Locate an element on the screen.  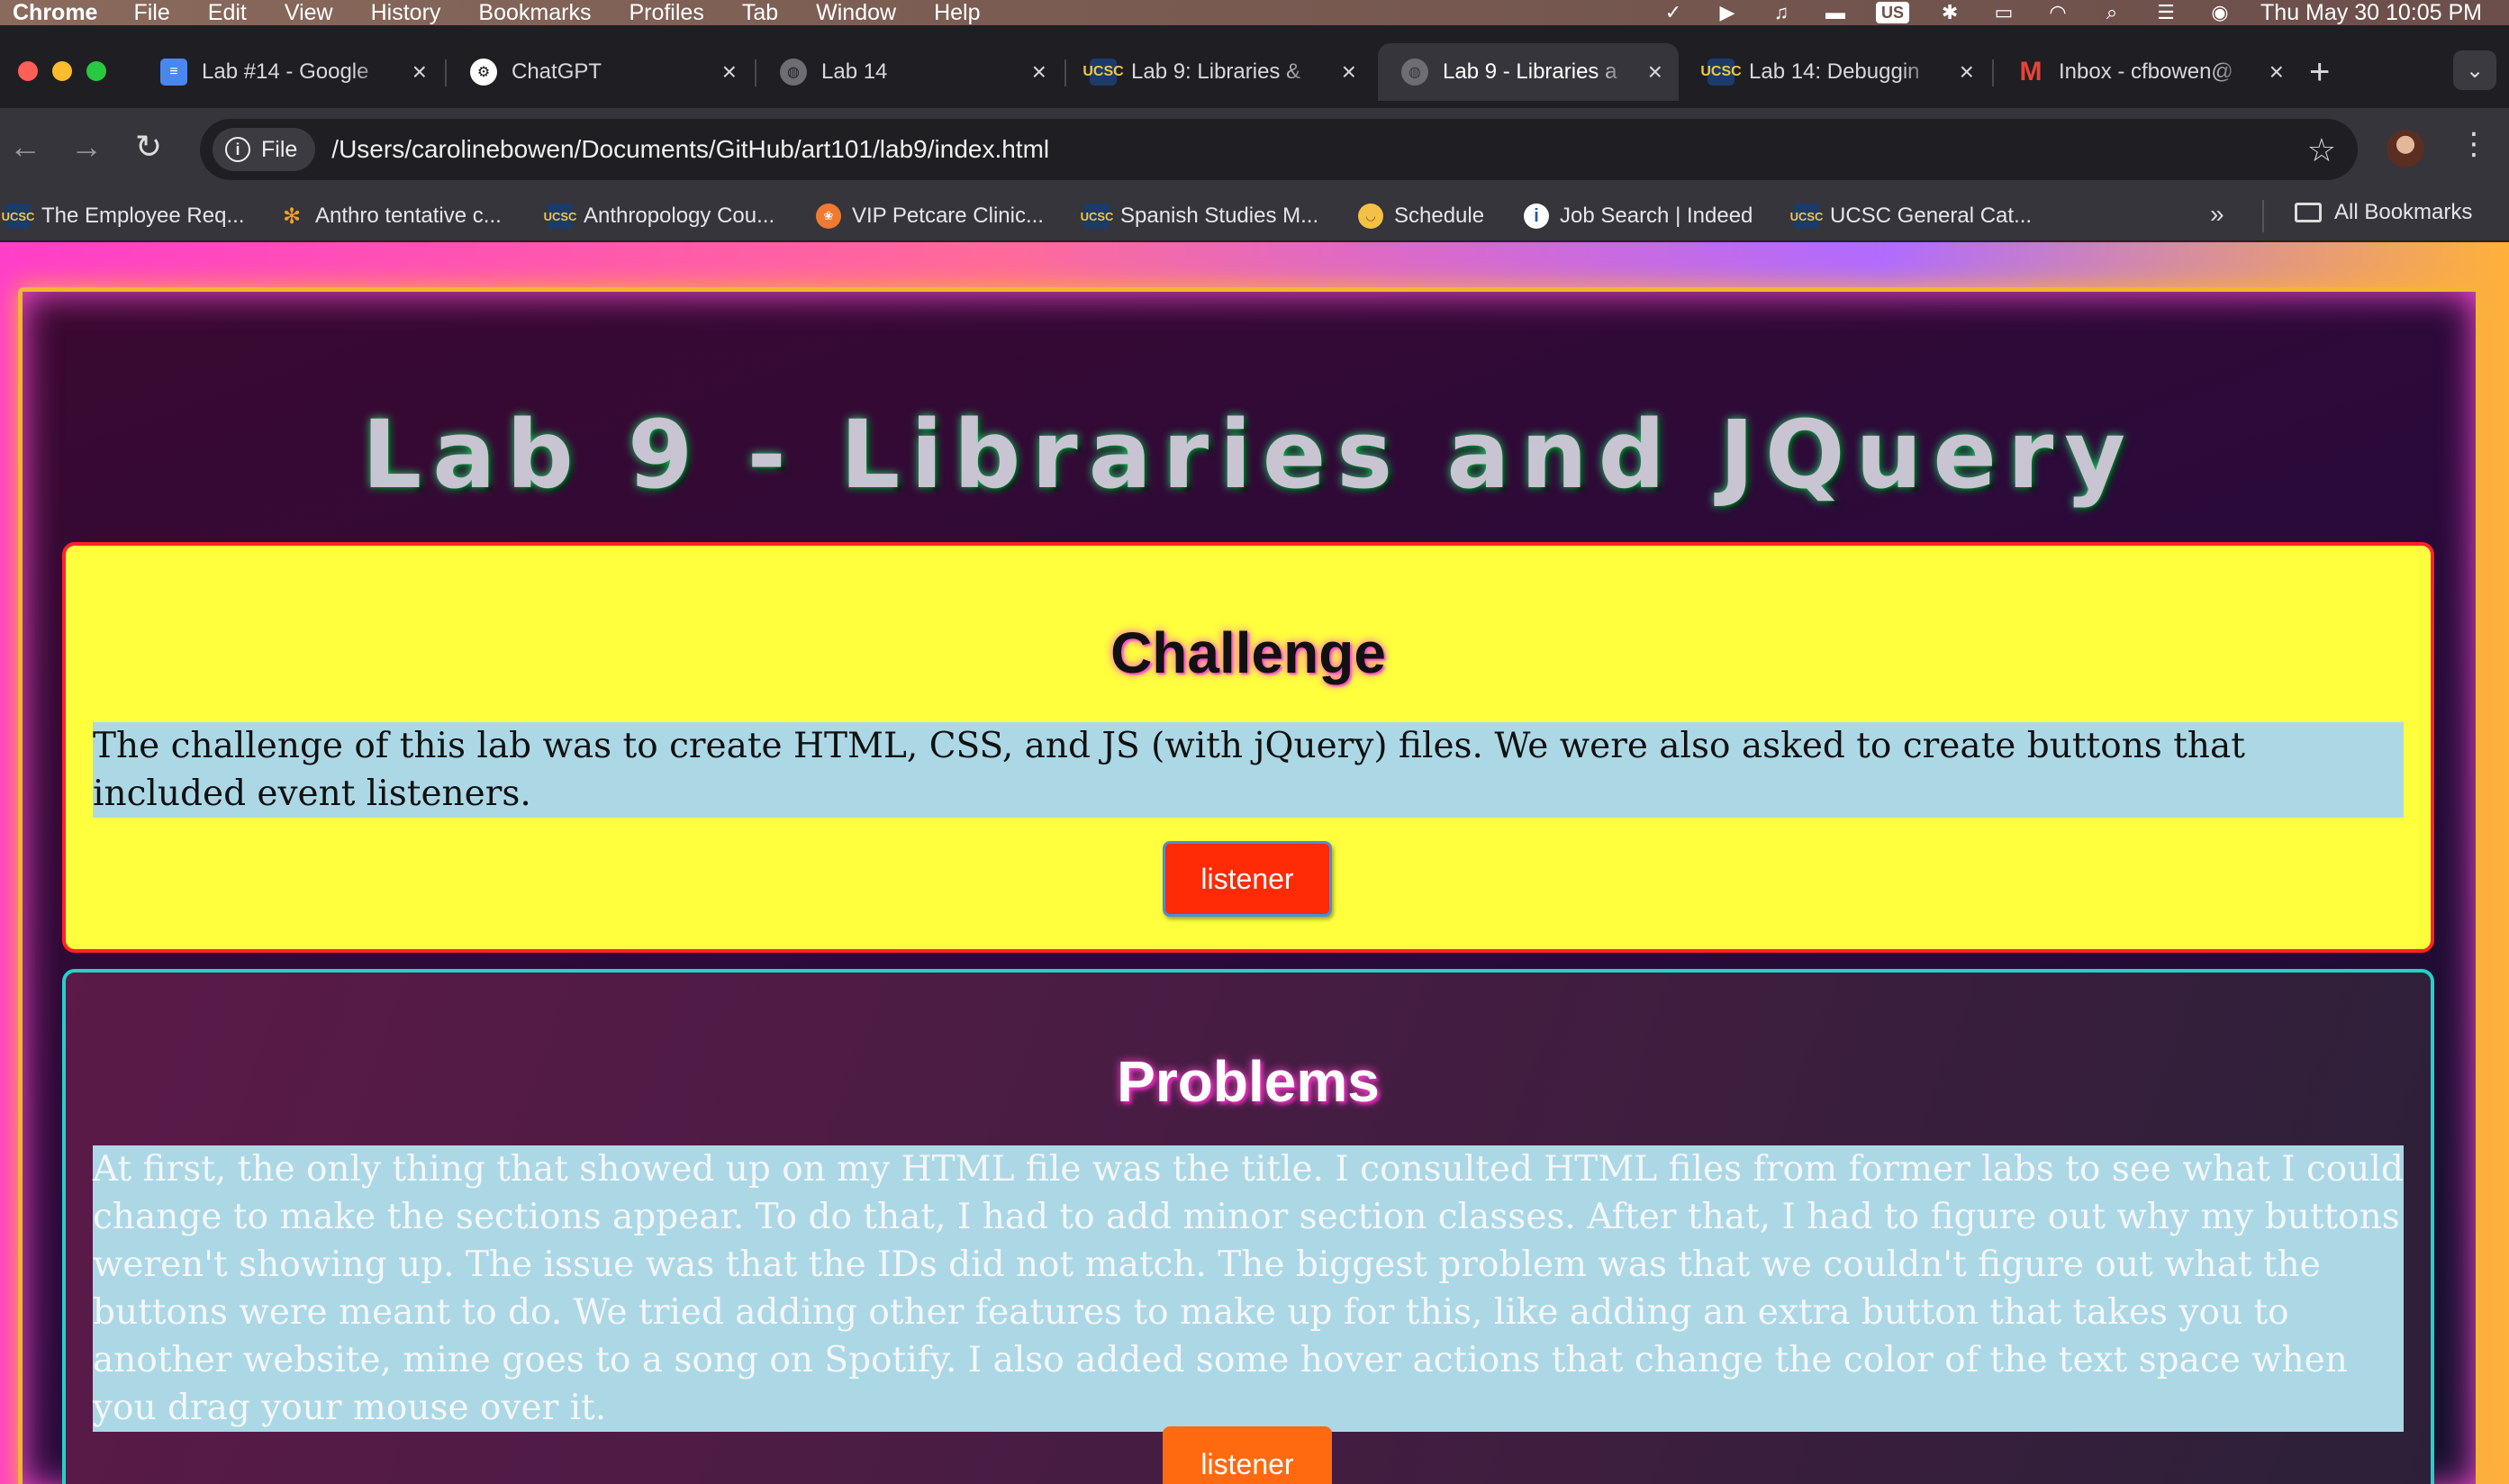
bed-icon: ▬ is located at coordinates (1835, 12).